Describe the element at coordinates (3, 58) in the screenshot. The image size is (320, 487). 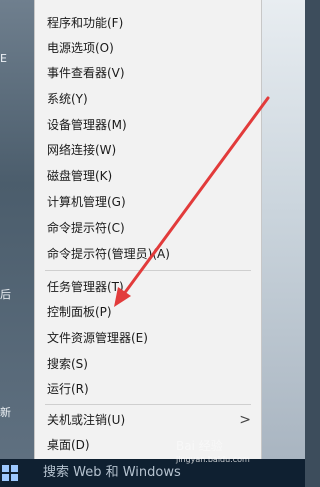
I see `desktop-edge-text-1: E` at that location.